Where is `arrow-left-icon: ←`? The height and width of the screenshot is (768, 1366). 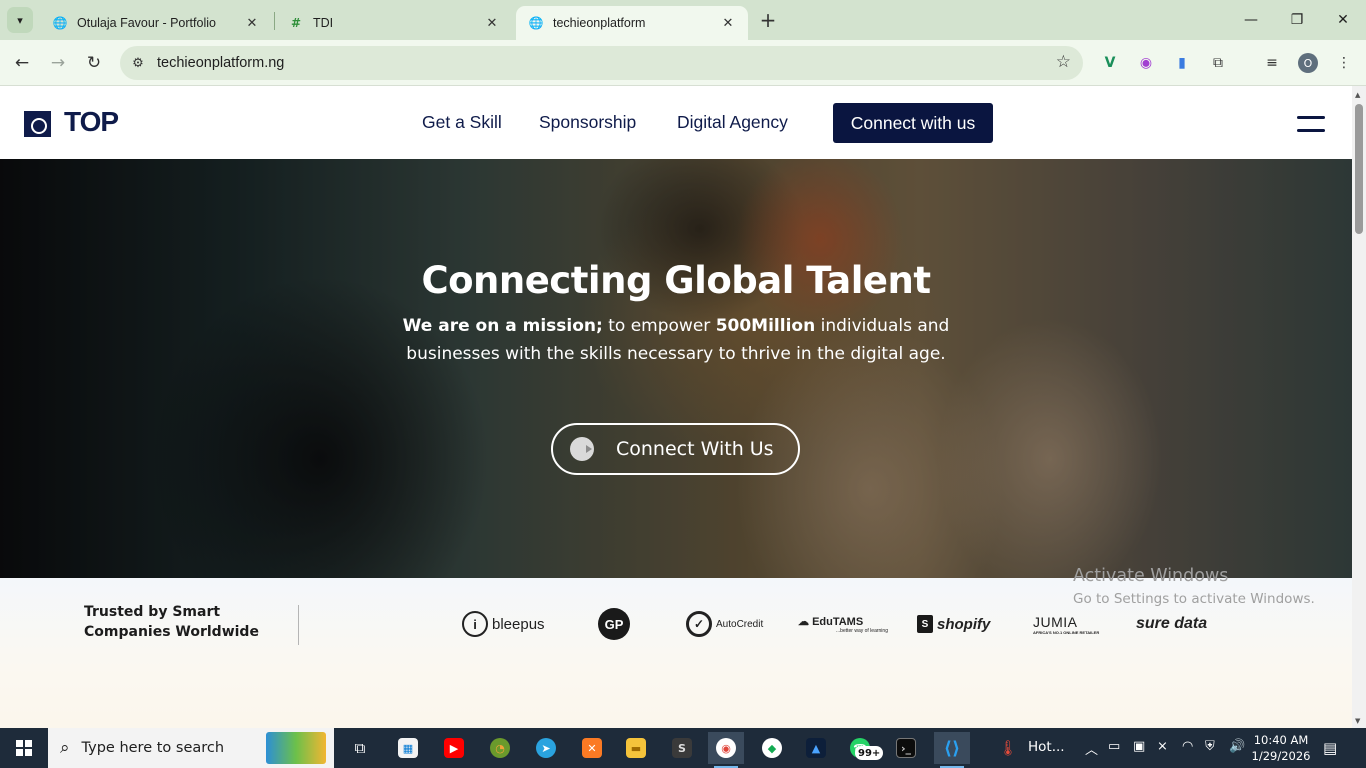
arrow-left-icon: ← is located at coordinates (22, 63).